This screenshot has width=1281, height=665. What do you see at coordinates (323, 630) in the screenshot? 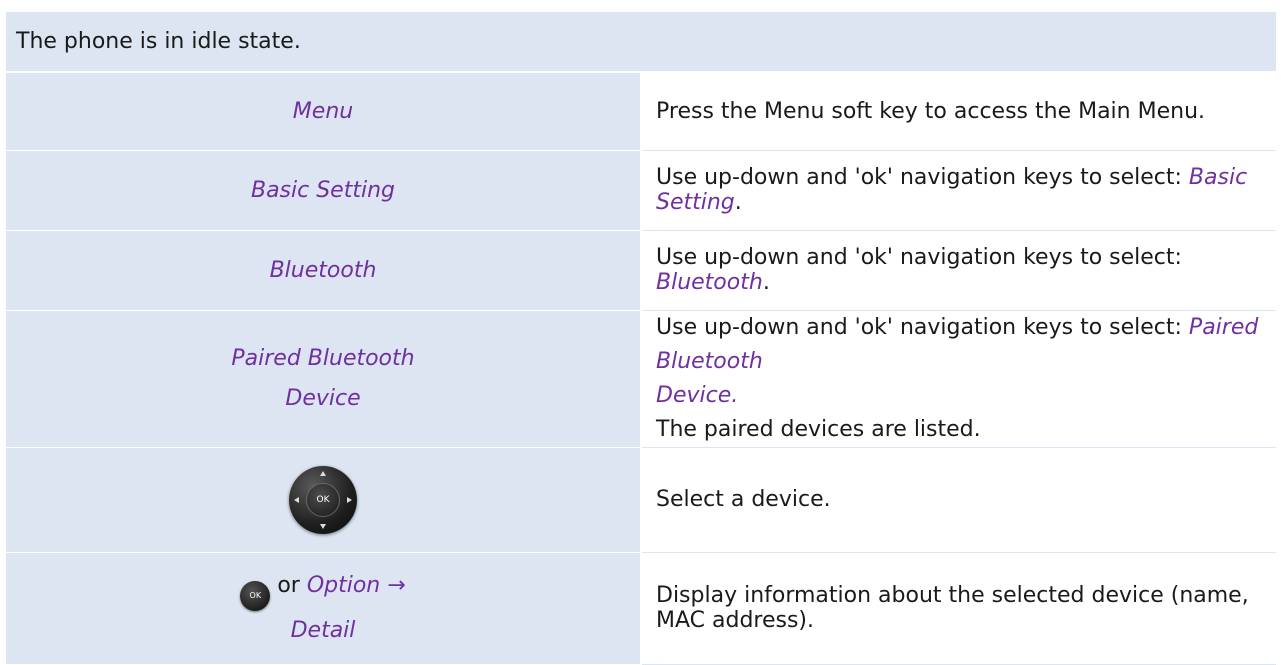
I see `key-line2: Detail` at bounding box center [323, 630].